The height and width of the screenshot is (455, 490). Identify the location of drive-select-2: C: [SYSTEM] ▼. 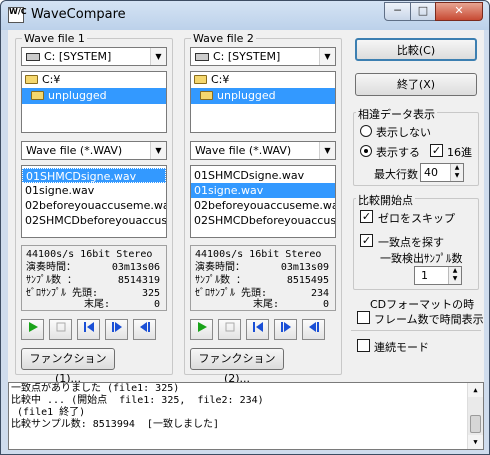
(263, 56).